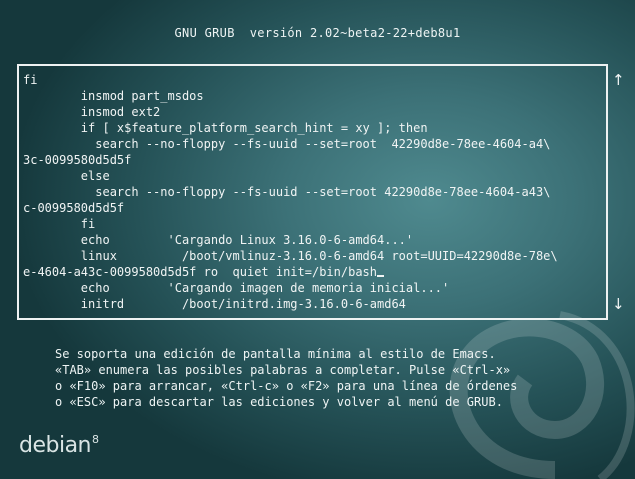  I want to click on debian-logo-text: debian, so click(55, 445).